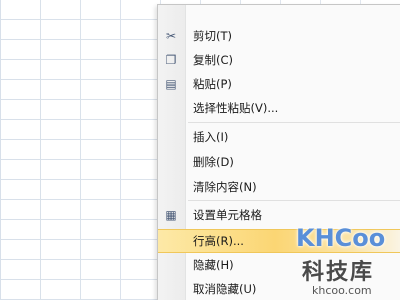  I want to click on menu-item-format-cells: ▦ 设置单元格格, so click(279, 215).